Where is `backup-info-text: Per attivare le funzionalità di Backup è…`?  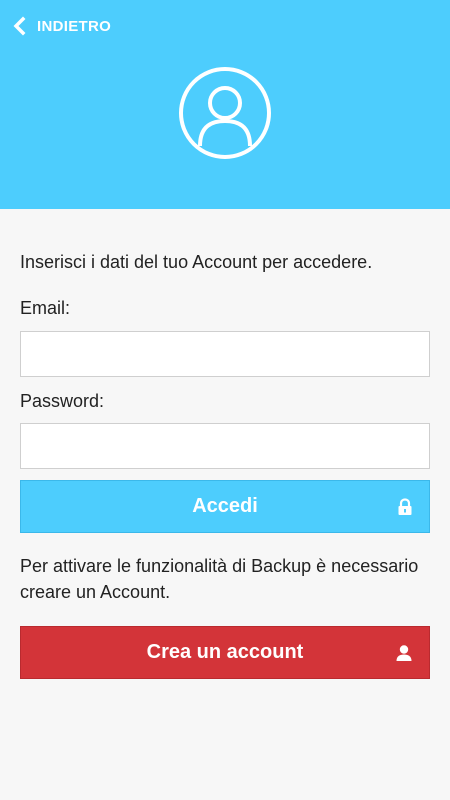 backup-info-text: Per attivare le funzionalità di Backup è… is located at coordinates (219, 579).